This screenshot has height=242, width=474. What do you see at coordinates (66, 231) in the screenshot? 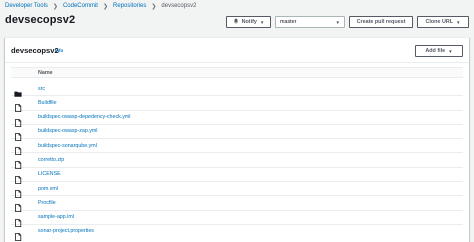
I see `file-name-link: sonar-project.properties` at bounding box center [66, 231].